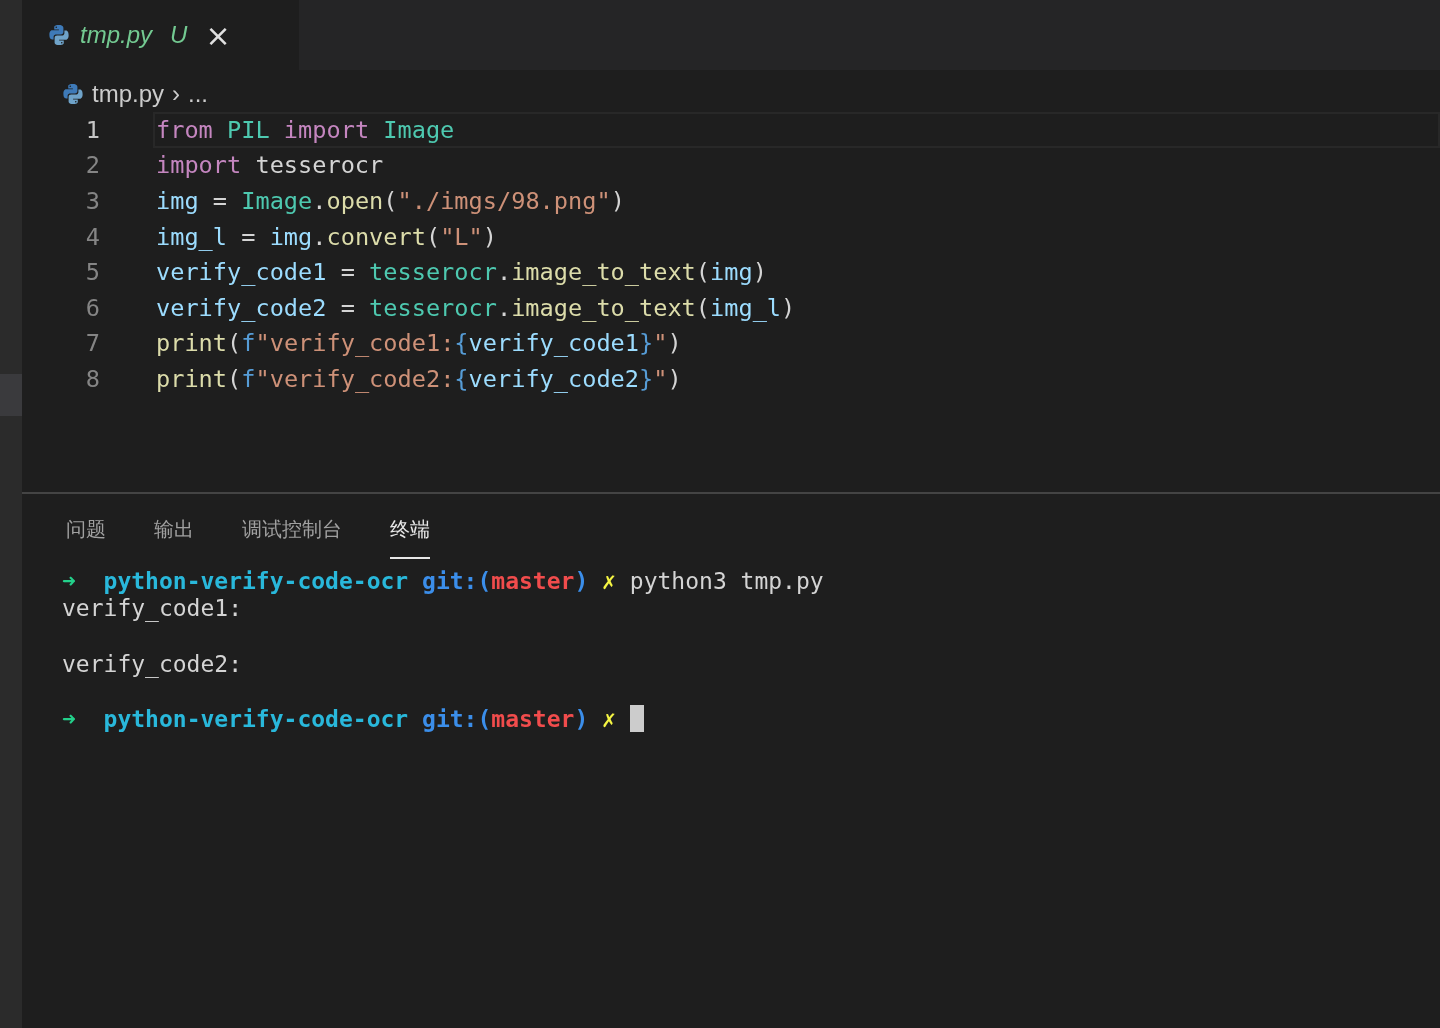  I want to click on line-number: 6, so click(92, 307).